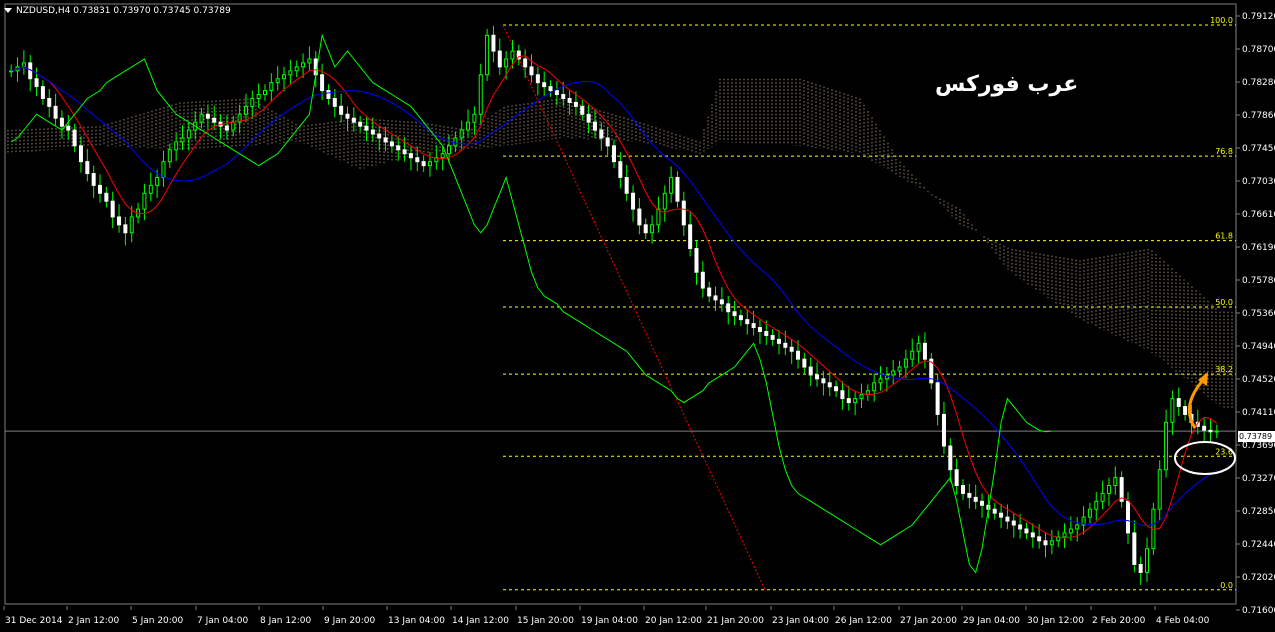 The height and width of the screenshot is (632, 1275). Describe the element at coordinates (1258, 578) in the screenshot. I see `y-tick-label: 0.72020` at that location.